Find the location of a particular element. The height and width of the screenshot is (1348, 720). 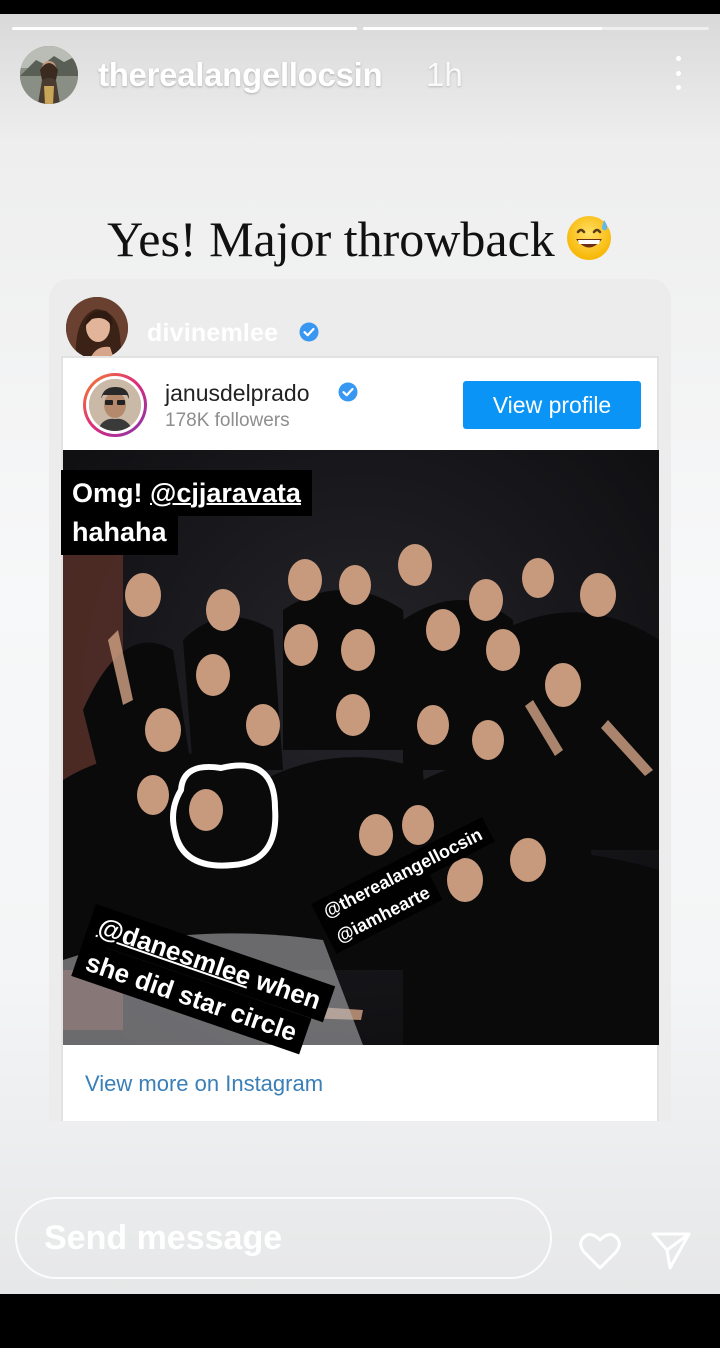

embed-avatar is located at coordinates (115, 405).